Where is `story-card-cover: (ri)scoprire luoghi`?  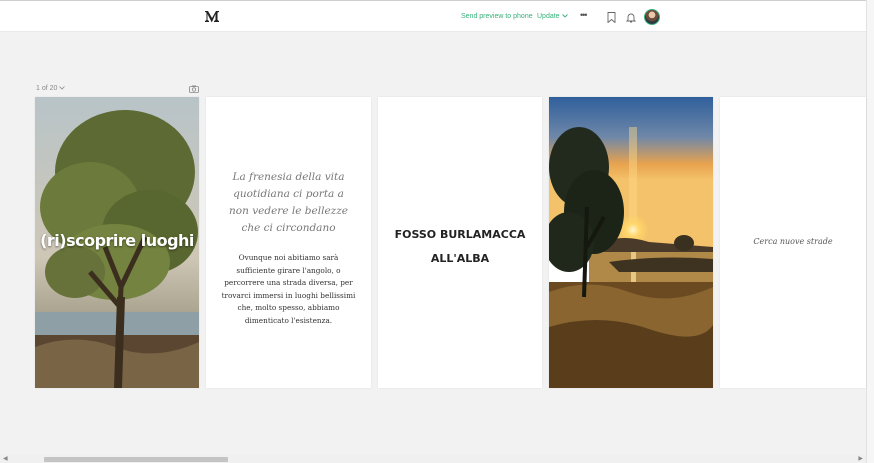 story-card-cover: (ri)scoprire luoghi is located at coordinates (117, 242).